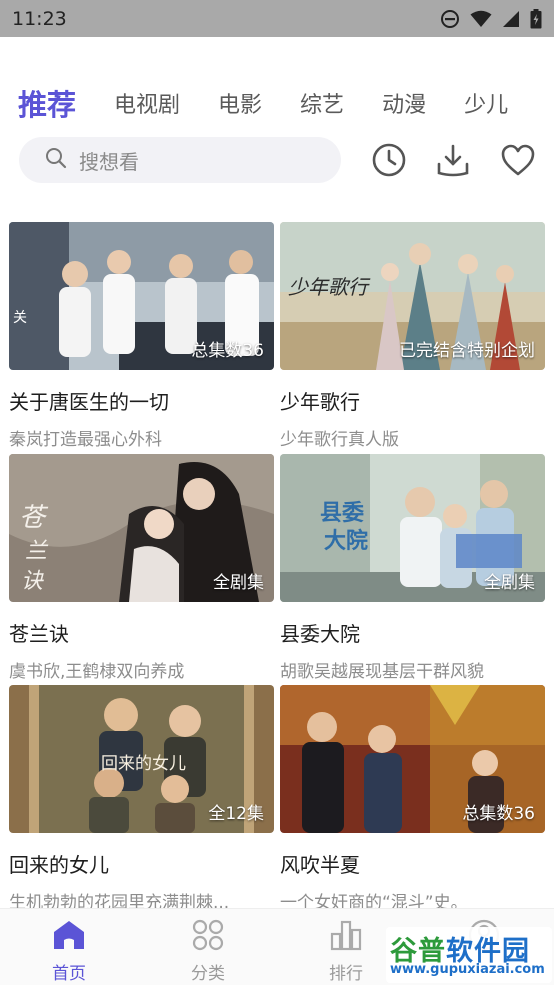  What do you see at coordinates (412, 632) in the screenshot?
I see `video-title: 县委大院` at bounding box center [412, 632].